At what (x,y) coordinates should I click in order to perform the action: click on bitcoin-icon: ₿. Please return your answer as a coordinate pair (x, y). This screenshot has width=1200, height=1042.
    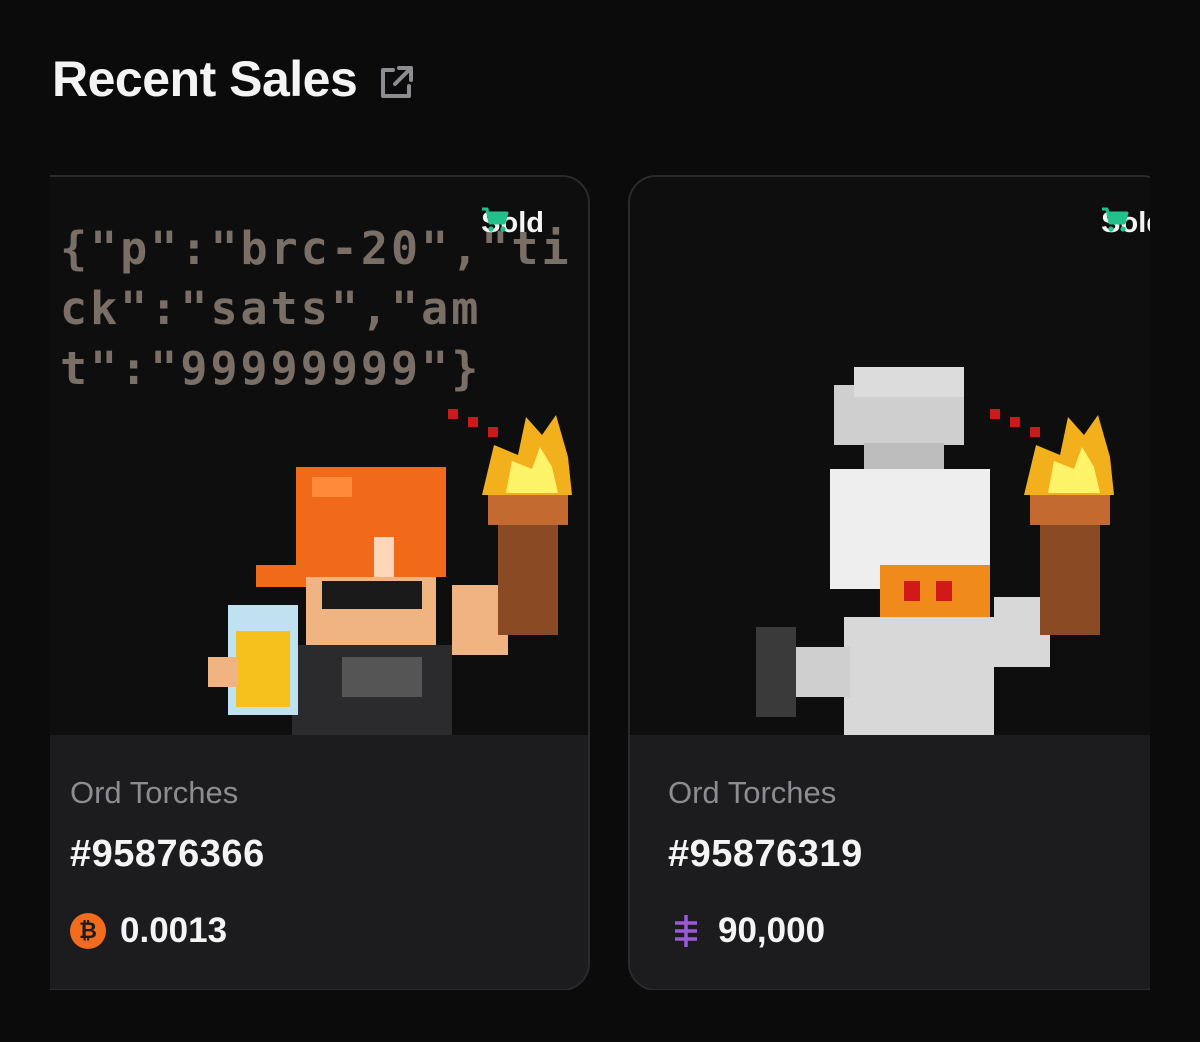
    Looking at the image, I should click on (88, 931).